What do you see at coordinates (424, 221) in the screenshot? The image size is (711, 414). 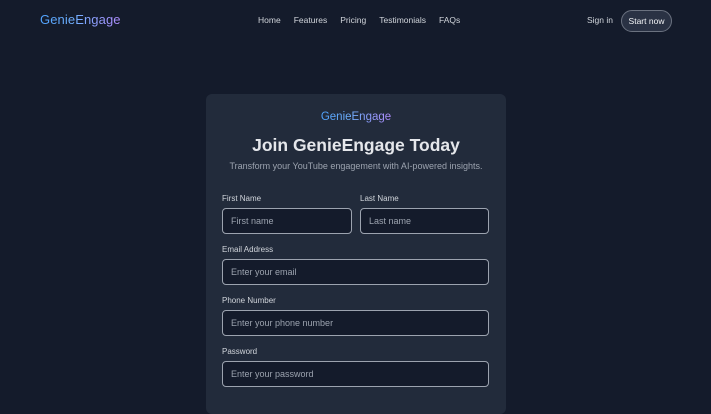 I see `last-name-input` at bounding box center [424, 221].